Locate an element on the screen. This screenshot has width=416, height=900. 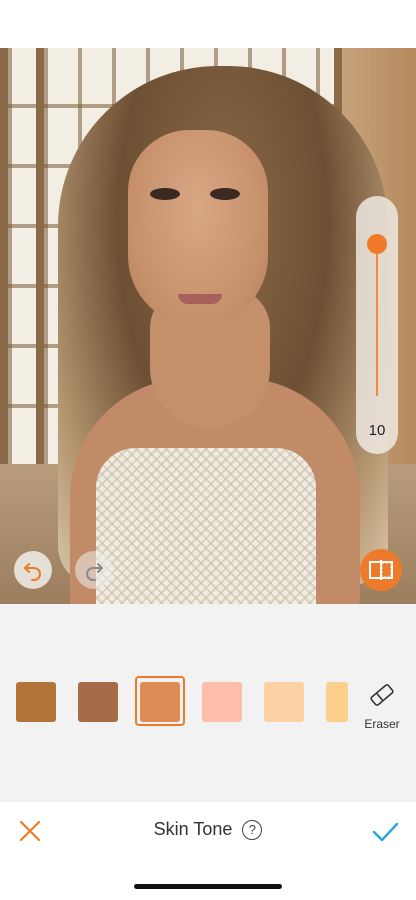
compare-split-icon is located at coordinates (381, 570).